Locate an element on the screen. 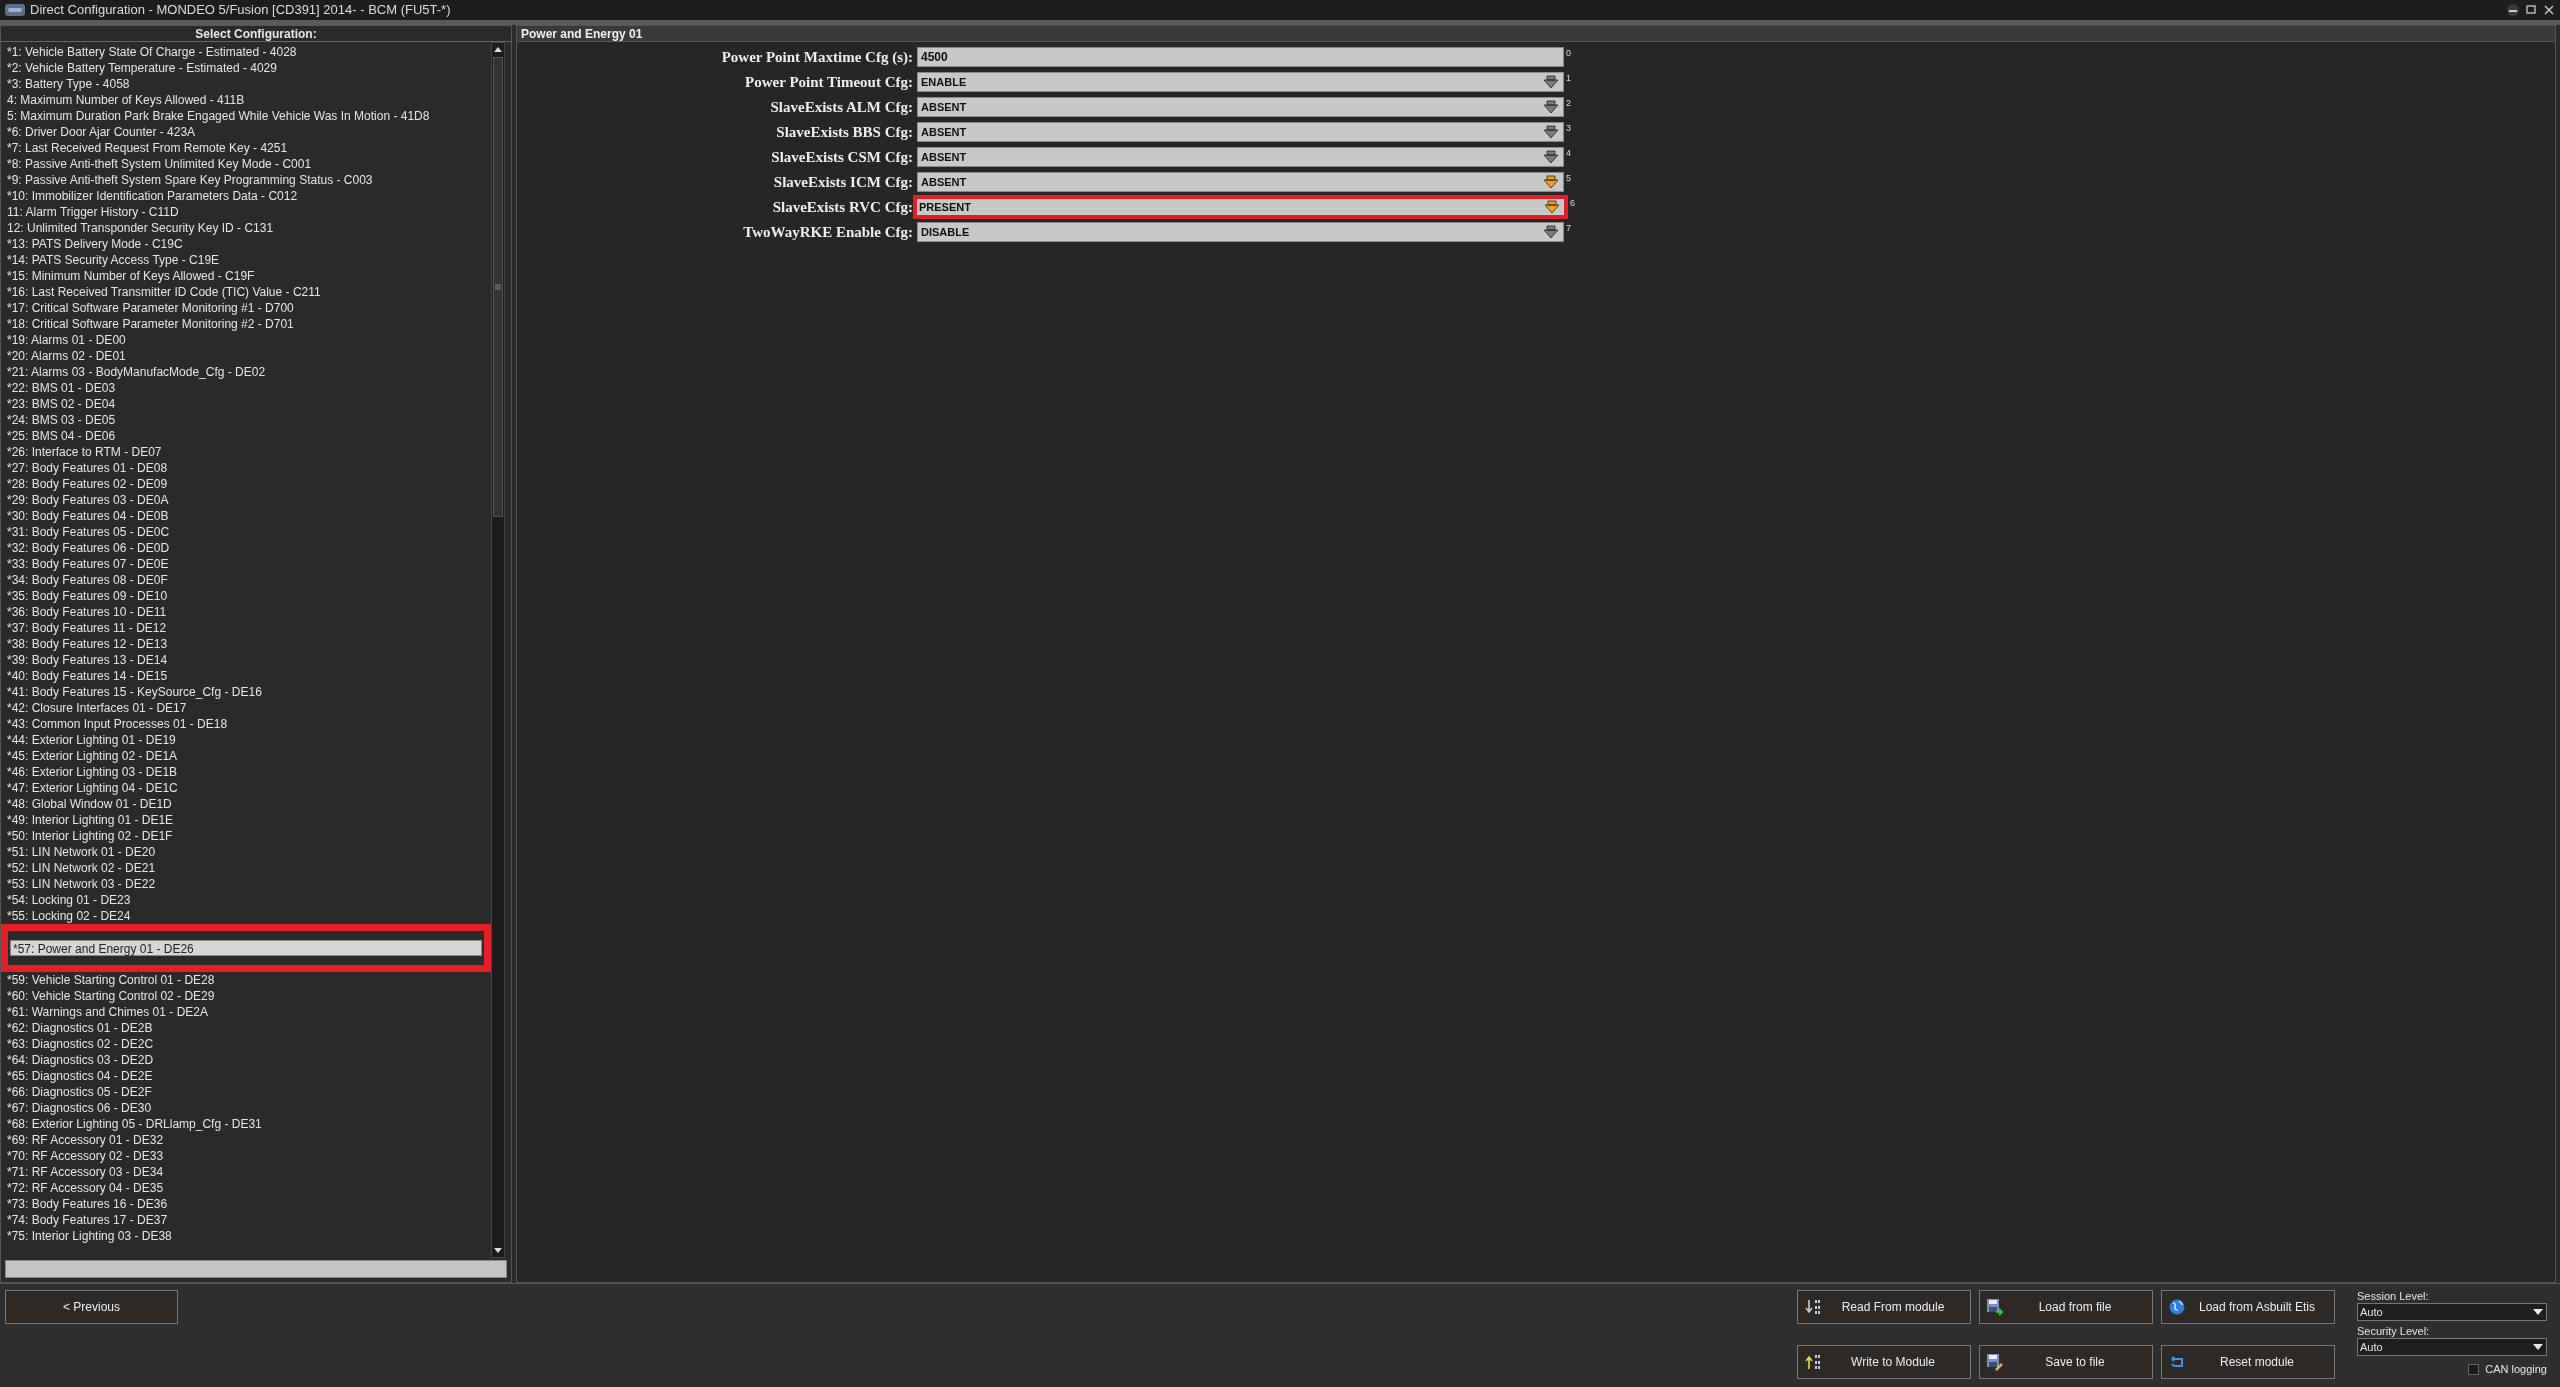 This screenshot has width=2560, height=1387. can-logging-checkbox is located at coordinates (2474, 1369).